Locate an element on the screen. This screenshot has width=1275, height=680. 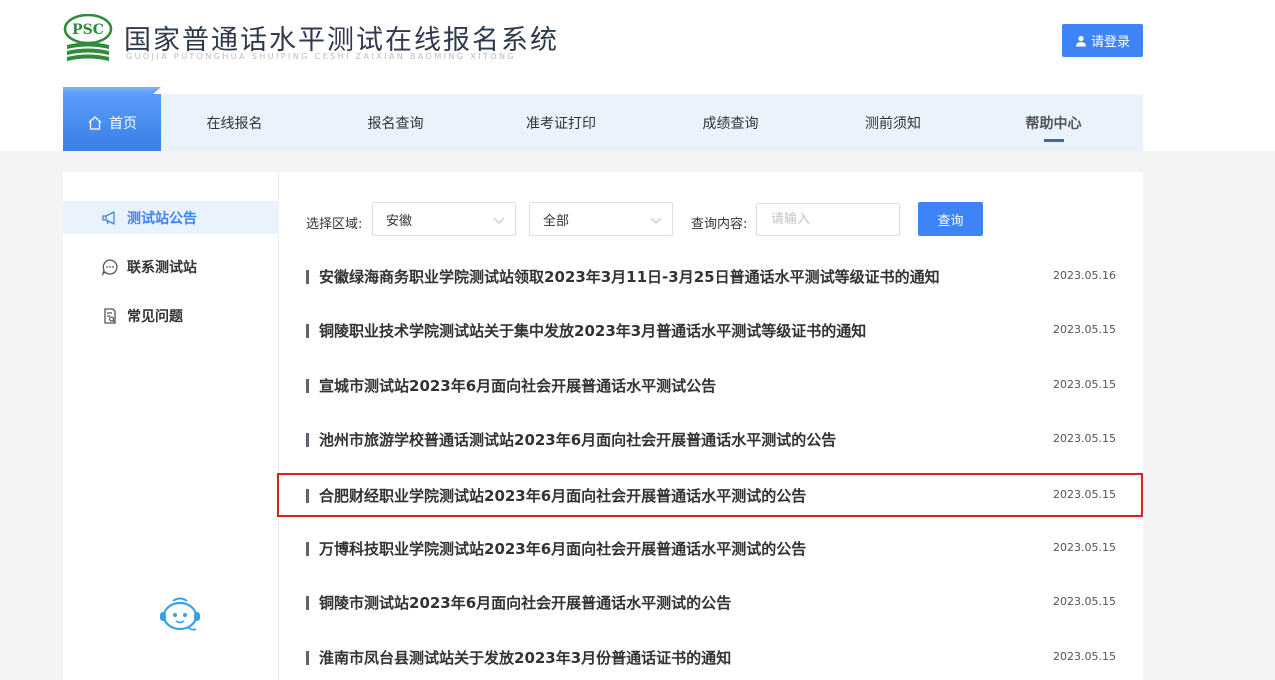
notice-title: 铜陵市测试站2023年6月面向社会开展普通话水平测试的公告 is located at coordinates (525, 603).